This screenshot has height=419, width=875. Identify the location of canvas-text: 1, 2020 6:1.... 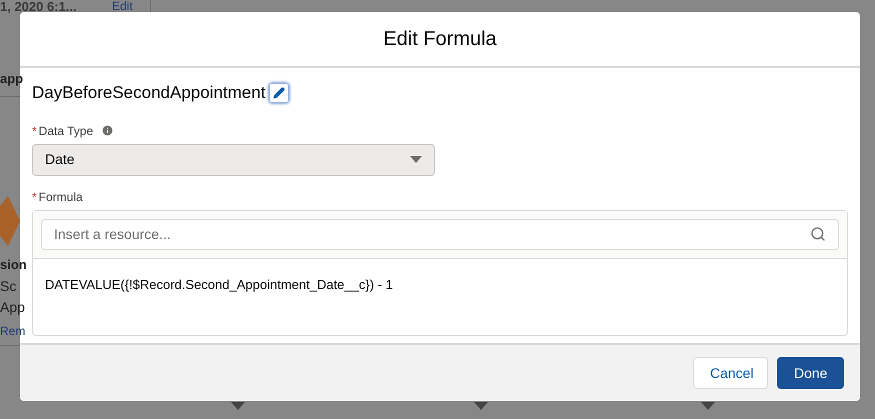
(38, 6).